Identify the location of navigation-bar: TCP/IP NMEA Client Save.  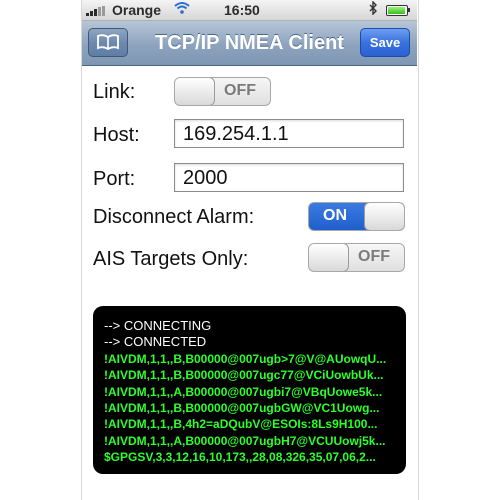
(249, 43).